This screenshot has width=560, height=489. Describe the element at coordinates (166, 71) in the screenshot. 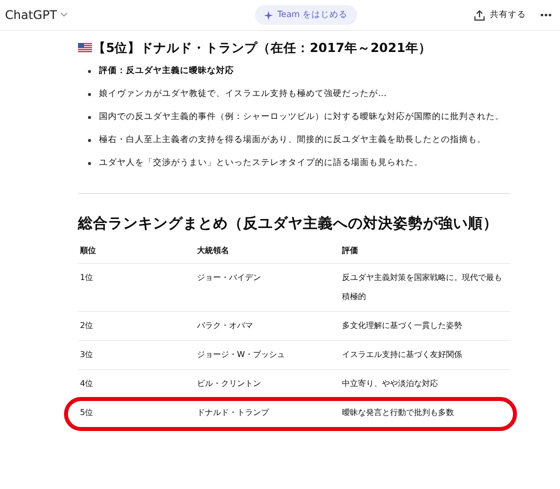

I see `bullet-text: 評価：反ユダヤ主義に曖昧な対応` at that location.